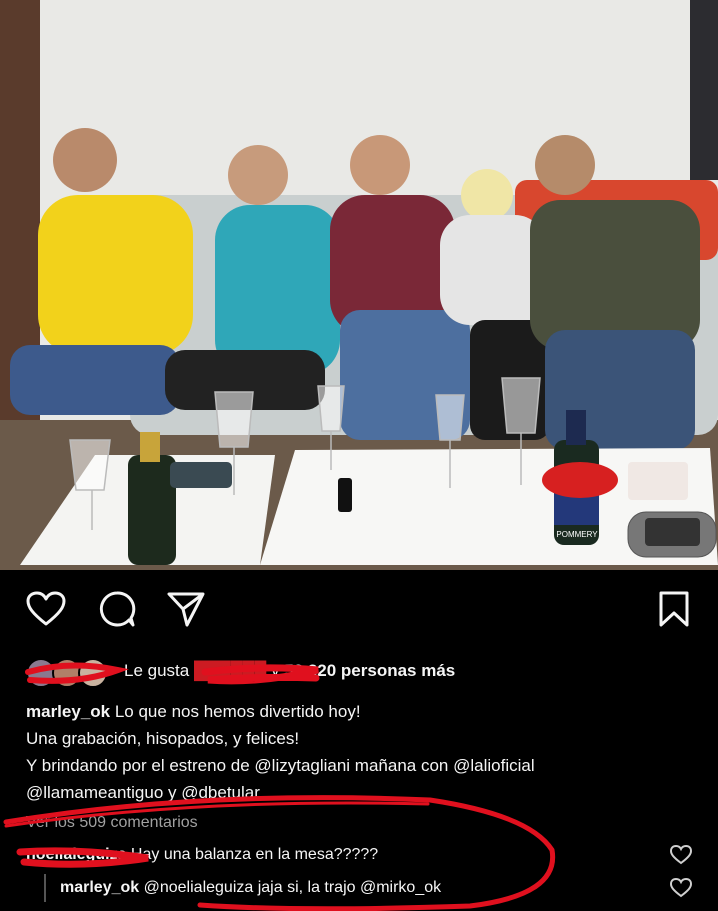  I want to click on reply-like-heart-icon, so click(681, 888).